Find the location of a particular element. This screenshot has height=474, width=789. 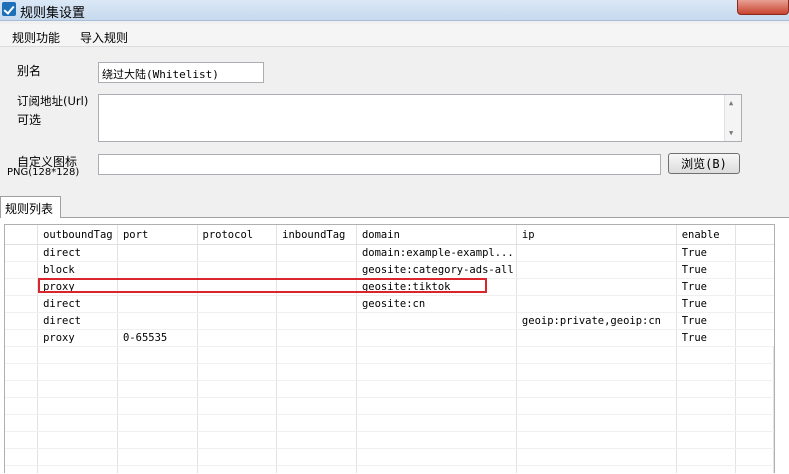

table-row: proxy 0-65535 True is located at coordinates (389, 338).